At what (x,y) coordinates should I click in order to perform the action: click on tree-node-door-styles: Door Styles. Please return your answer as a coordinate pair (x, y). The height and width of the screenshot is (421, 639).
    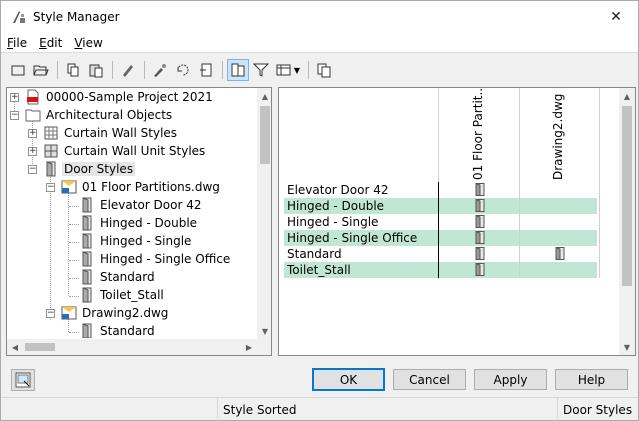
    Looking at the image, I should click on (89, 169).